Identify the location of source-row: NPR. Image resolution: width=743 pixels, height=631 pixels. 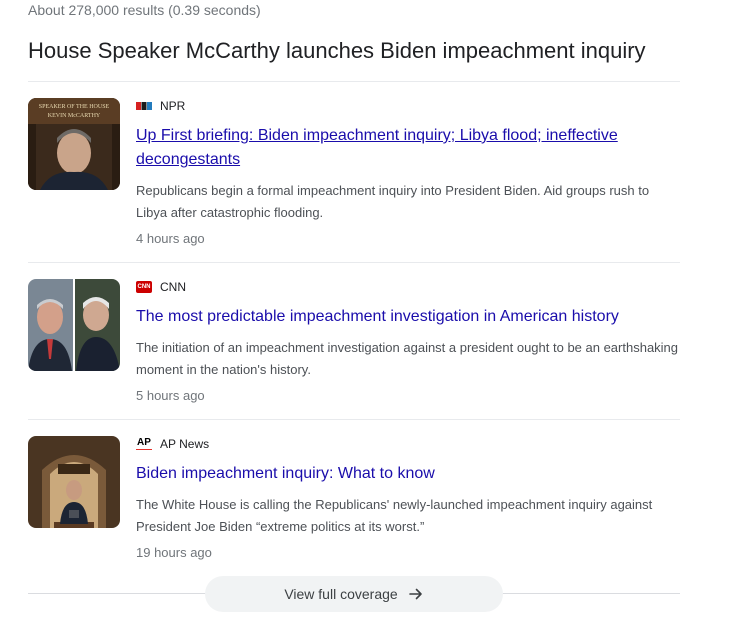
(408, 106).